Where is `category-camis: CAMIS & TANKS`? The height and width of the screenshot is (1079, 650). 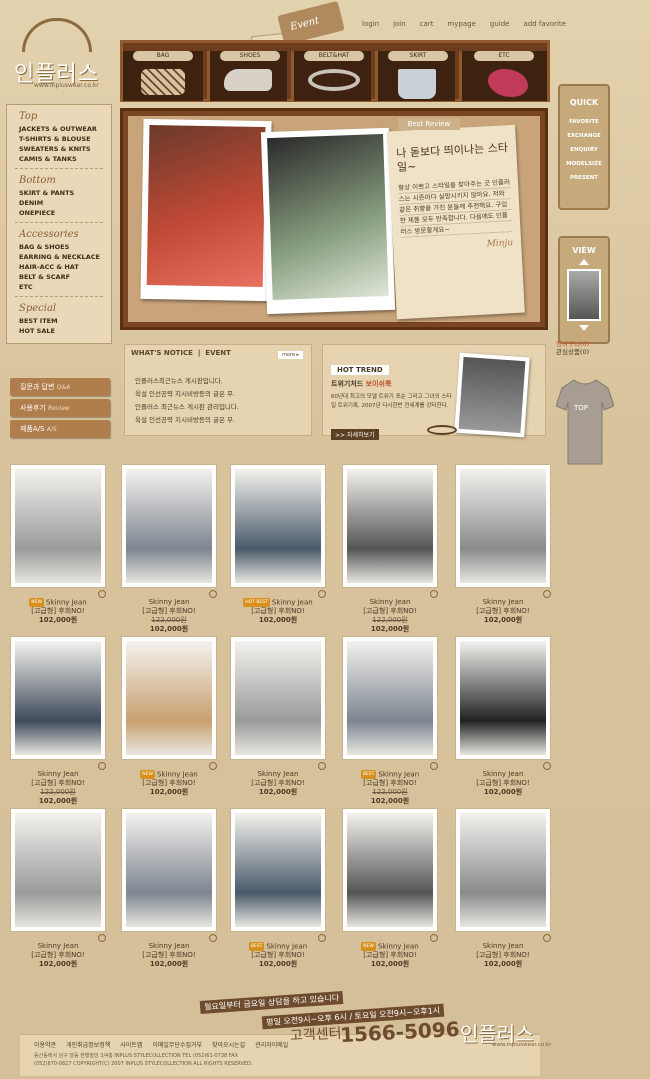
category-camis: CAMIS & TANKS is located at coordinates (65, 159).